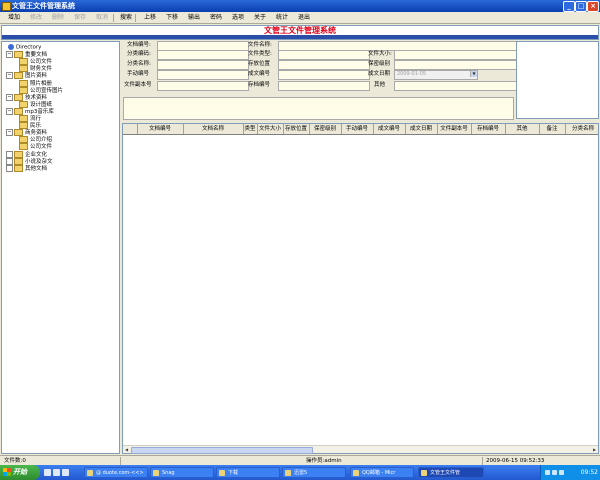 The height and width of the screenshot is (480, 600). What do you see at coordinates (581, 6) in the screenshot?
I see `maximize-button: □` at bounding box center [581, 6].